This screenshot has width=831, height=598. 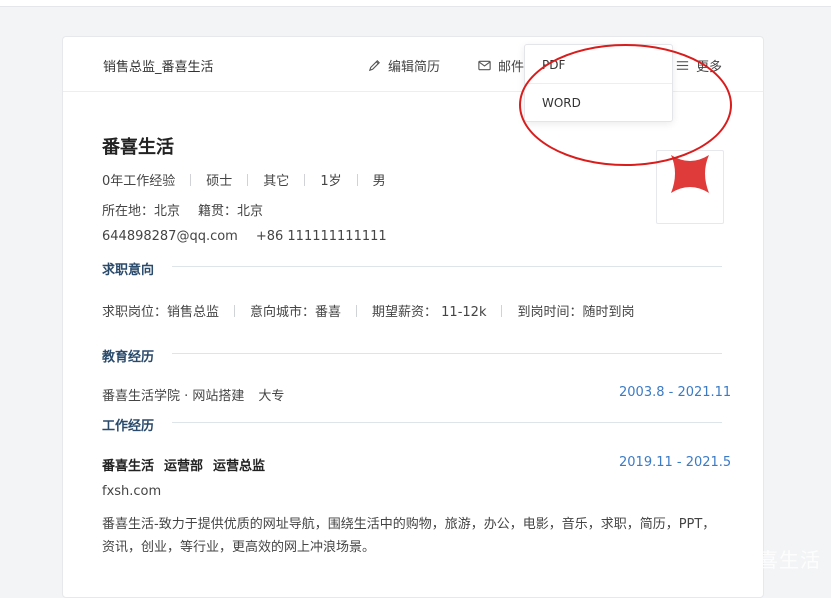 What do you see at coordinates (429, 312) in the screenshot?
I see `intention-salary: 期望薪资： 11-12k` at bounding box center [429, 312].